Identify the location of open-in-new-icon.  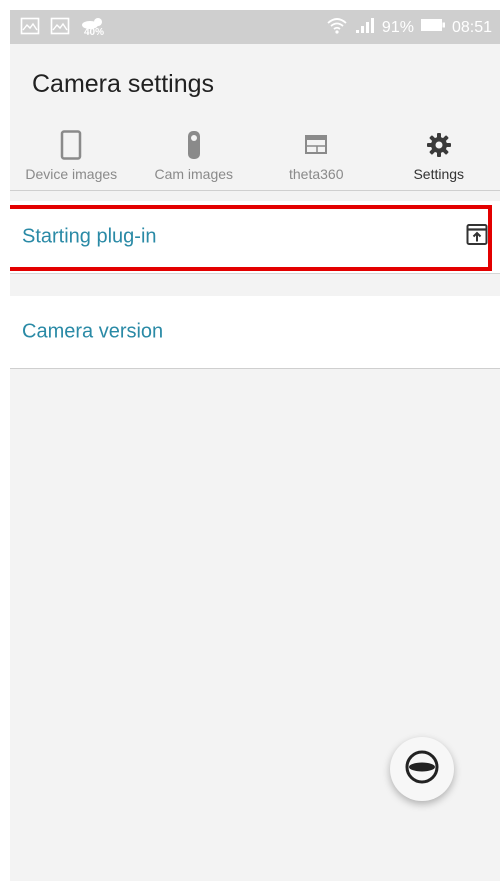
(477, 237).